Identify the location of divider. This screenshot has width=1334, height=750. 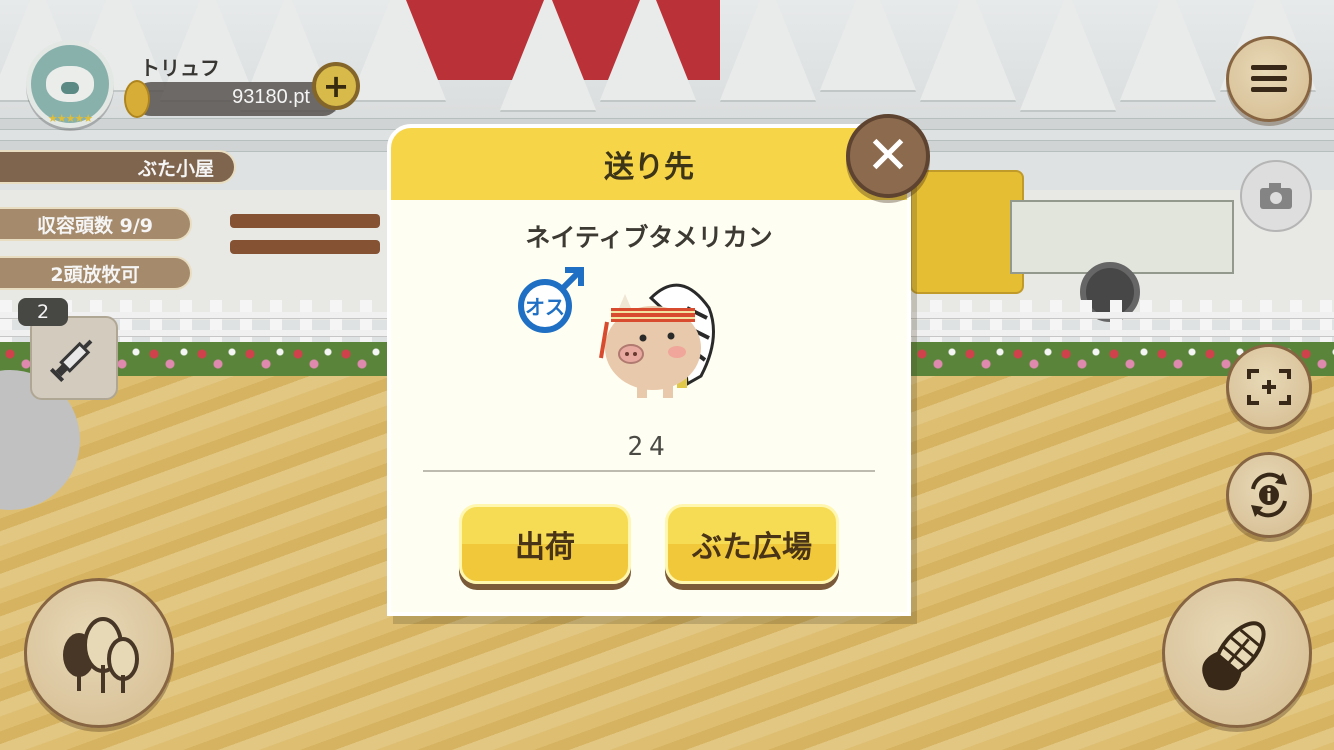
(649, 471).